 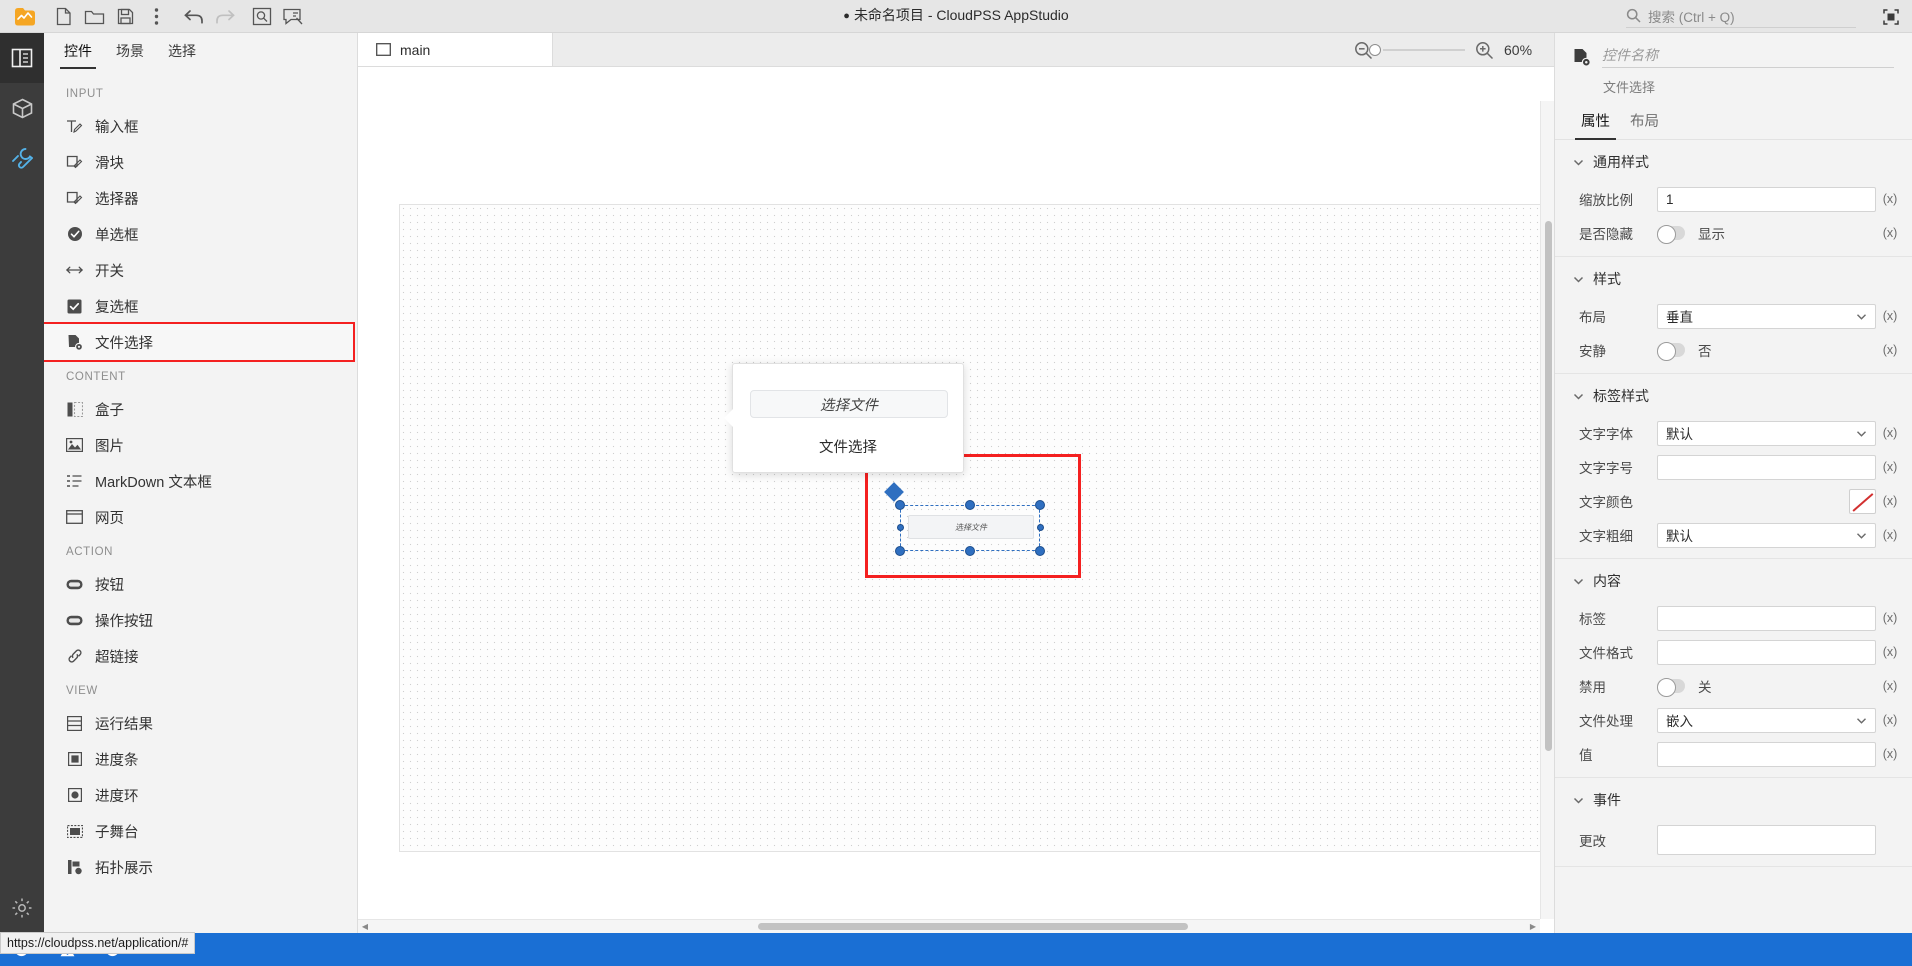 I want to click on canvas-horizontal-scroll-thumb, so click(x=973, y=926).